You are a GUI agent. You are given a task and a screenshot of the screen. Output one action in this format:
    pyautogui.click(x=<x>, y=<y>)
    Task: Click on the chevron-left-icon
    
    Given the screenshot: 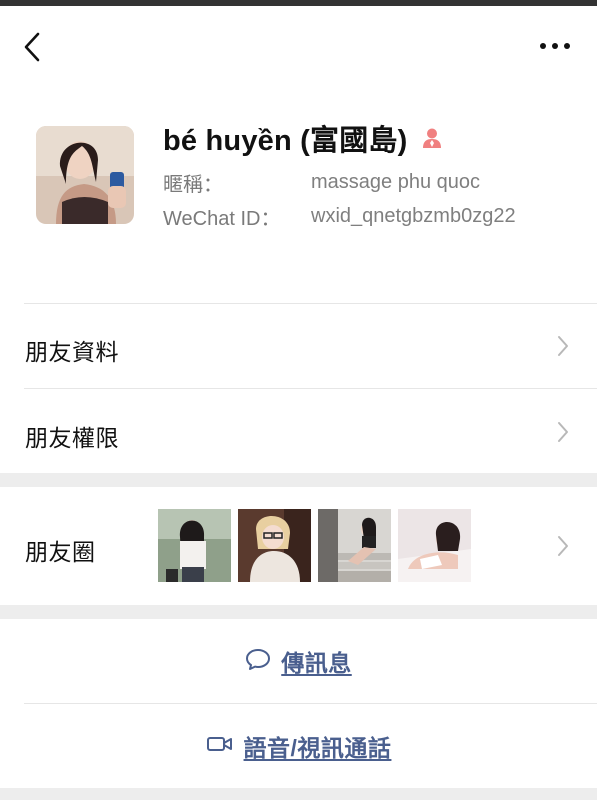 What is the action you would take?
    pyautogui.click(x=32, y=47)
    